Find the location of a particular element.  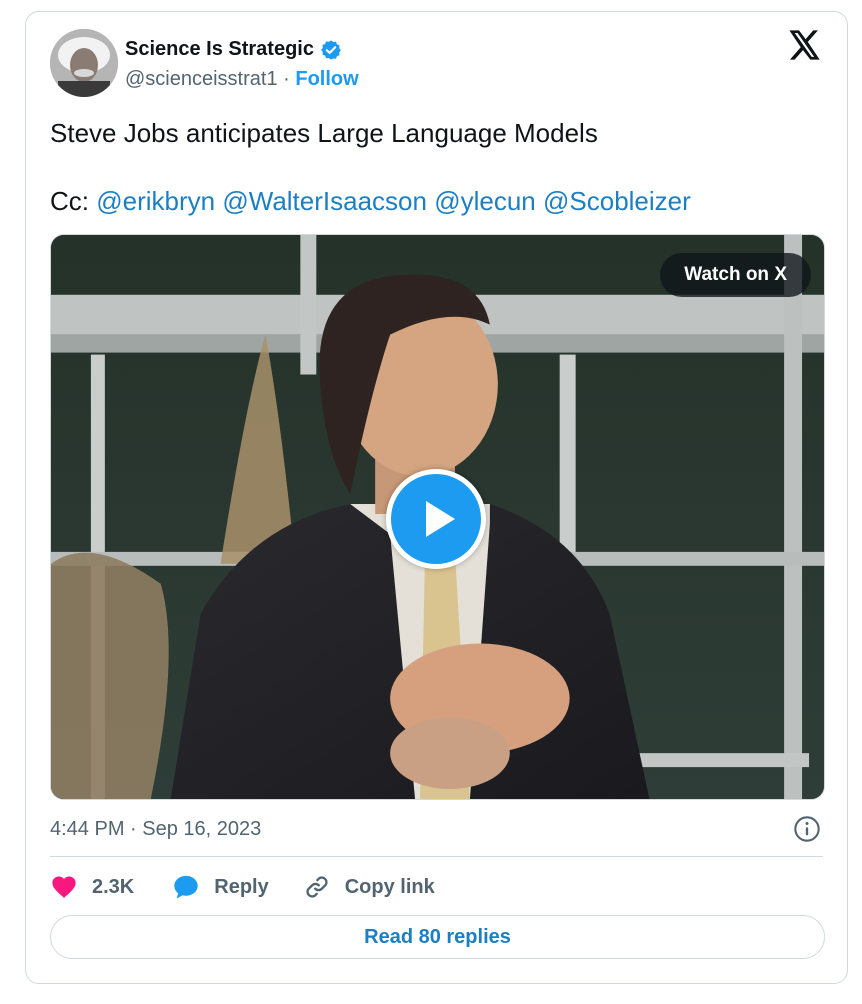

like-count: 2.3K is located at coordinates (113, 886).